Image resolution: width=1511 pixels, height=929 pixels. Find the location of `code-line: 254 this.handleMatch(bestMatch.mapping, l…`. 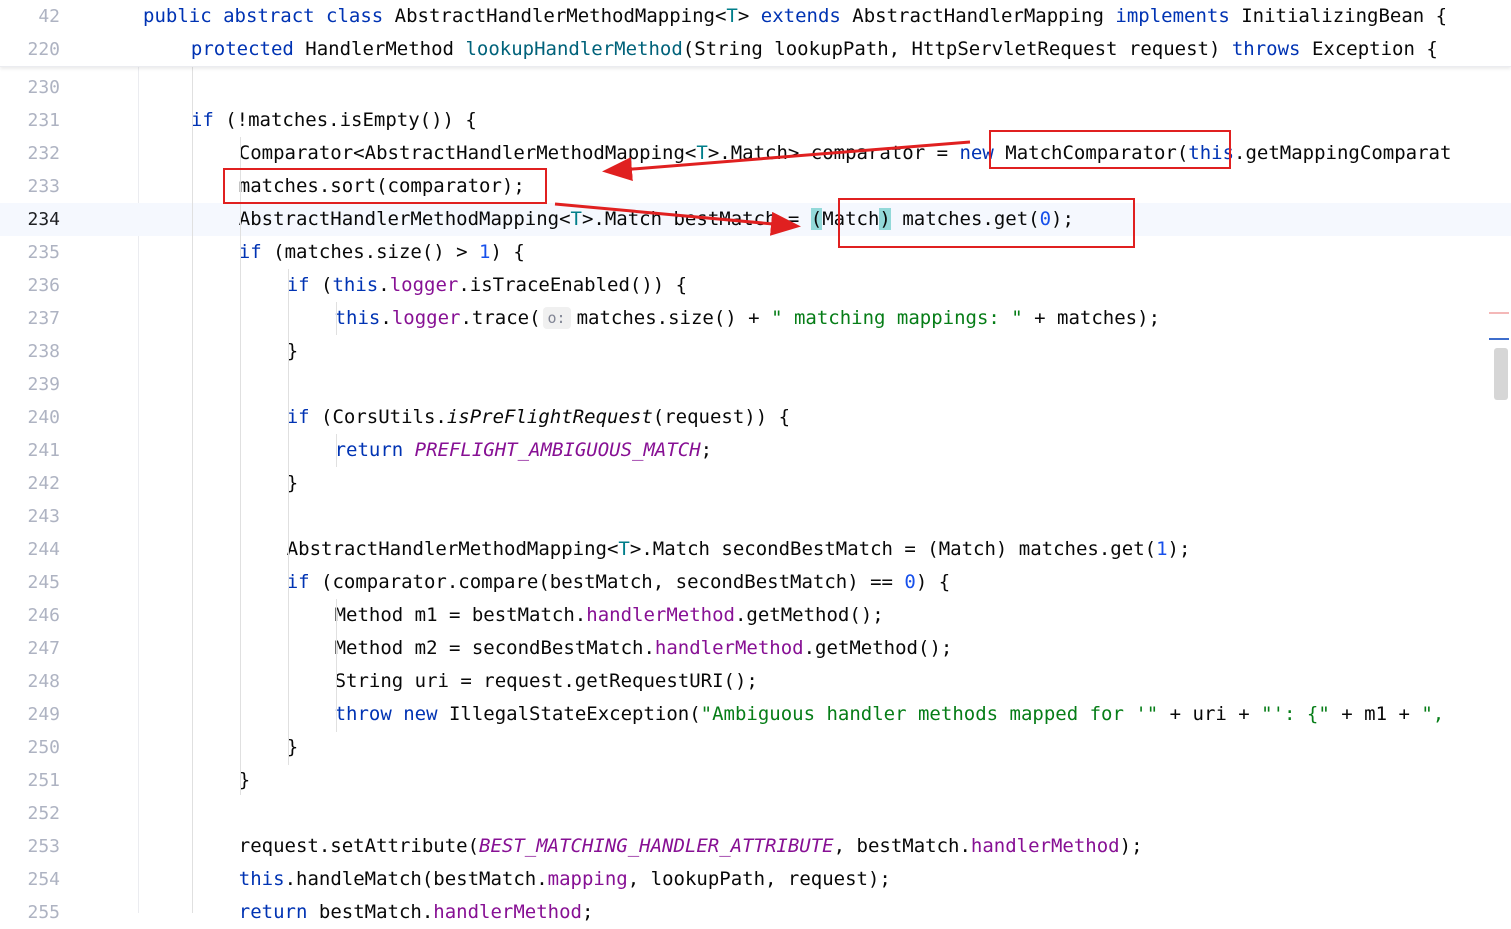

code-line: 254 this.handleMatch(bestMatch.mapping, l… is located at coordinates (755, 879).